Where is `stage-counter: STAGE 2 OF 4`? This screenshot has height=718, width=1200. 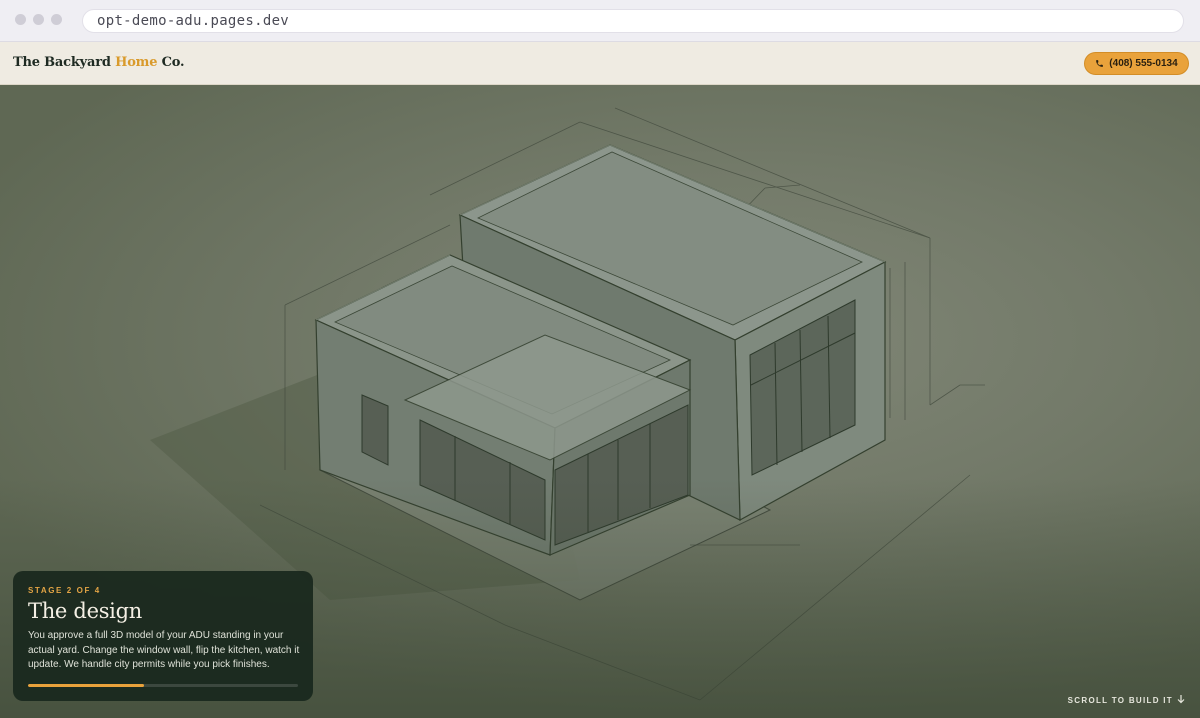
stage-counter: STAGE 2 OF 4 is located at coordinates (64, 590).